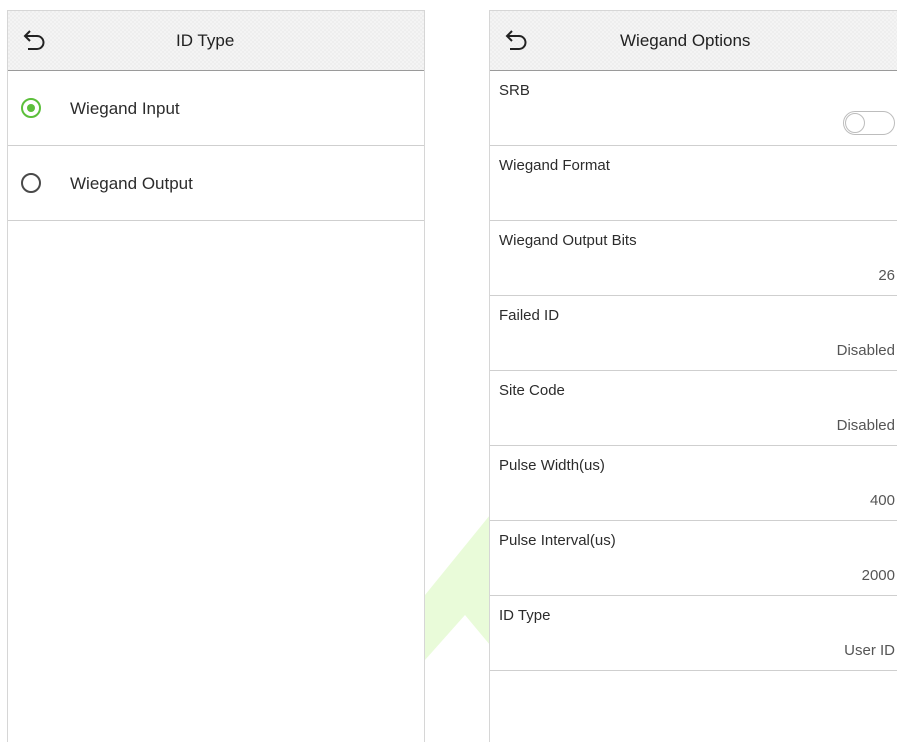  I want to click on page-title: ID Type, so click(205, 40).